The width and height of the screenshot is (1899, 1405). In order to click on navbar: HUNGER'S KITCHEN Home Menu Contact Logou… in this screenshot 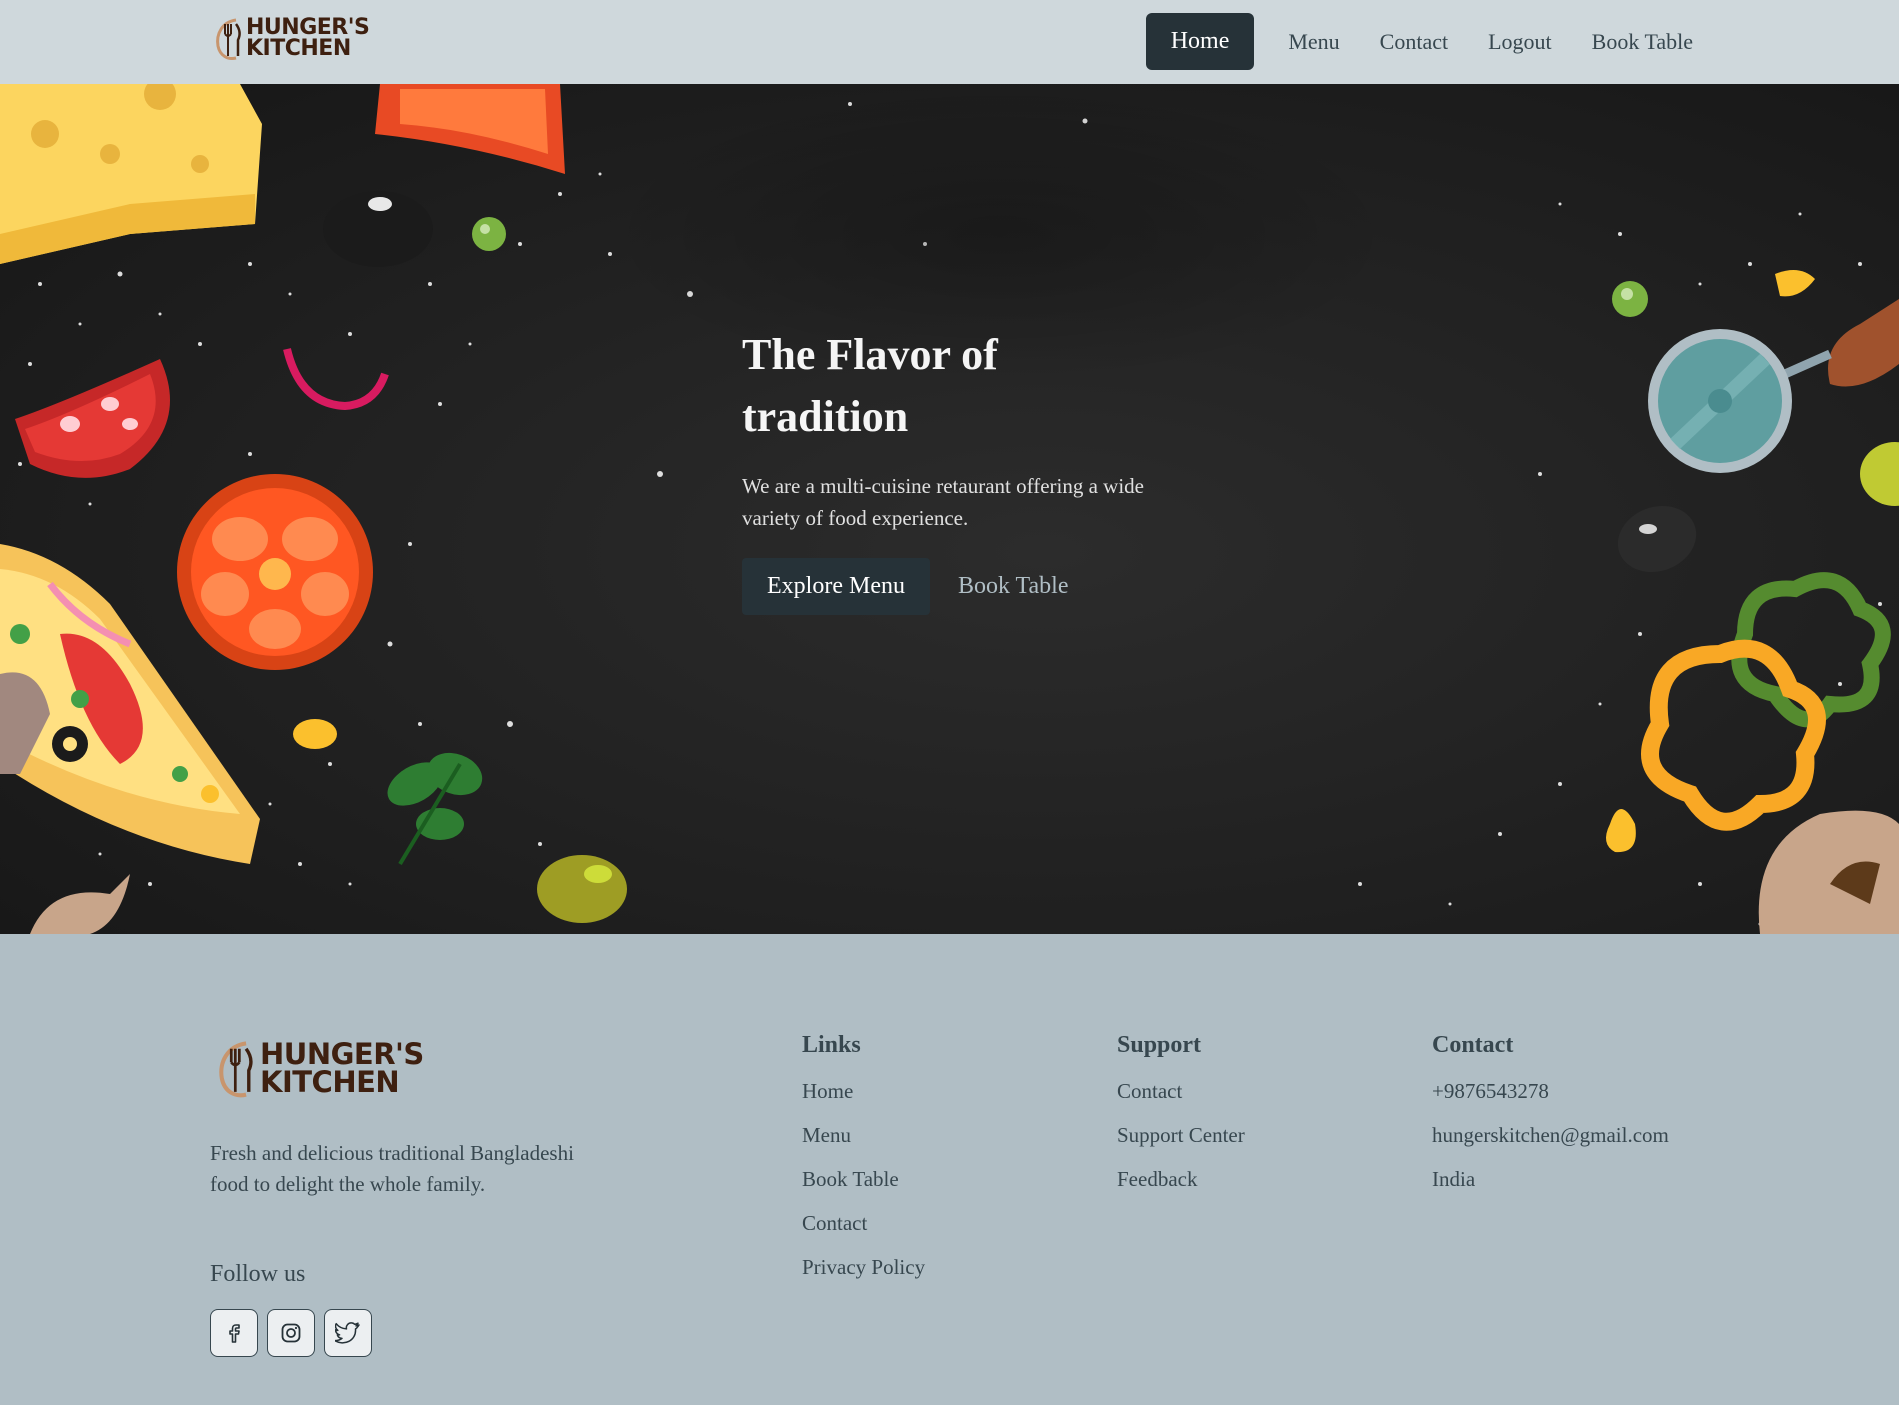, I will do `click(949, 42)`.